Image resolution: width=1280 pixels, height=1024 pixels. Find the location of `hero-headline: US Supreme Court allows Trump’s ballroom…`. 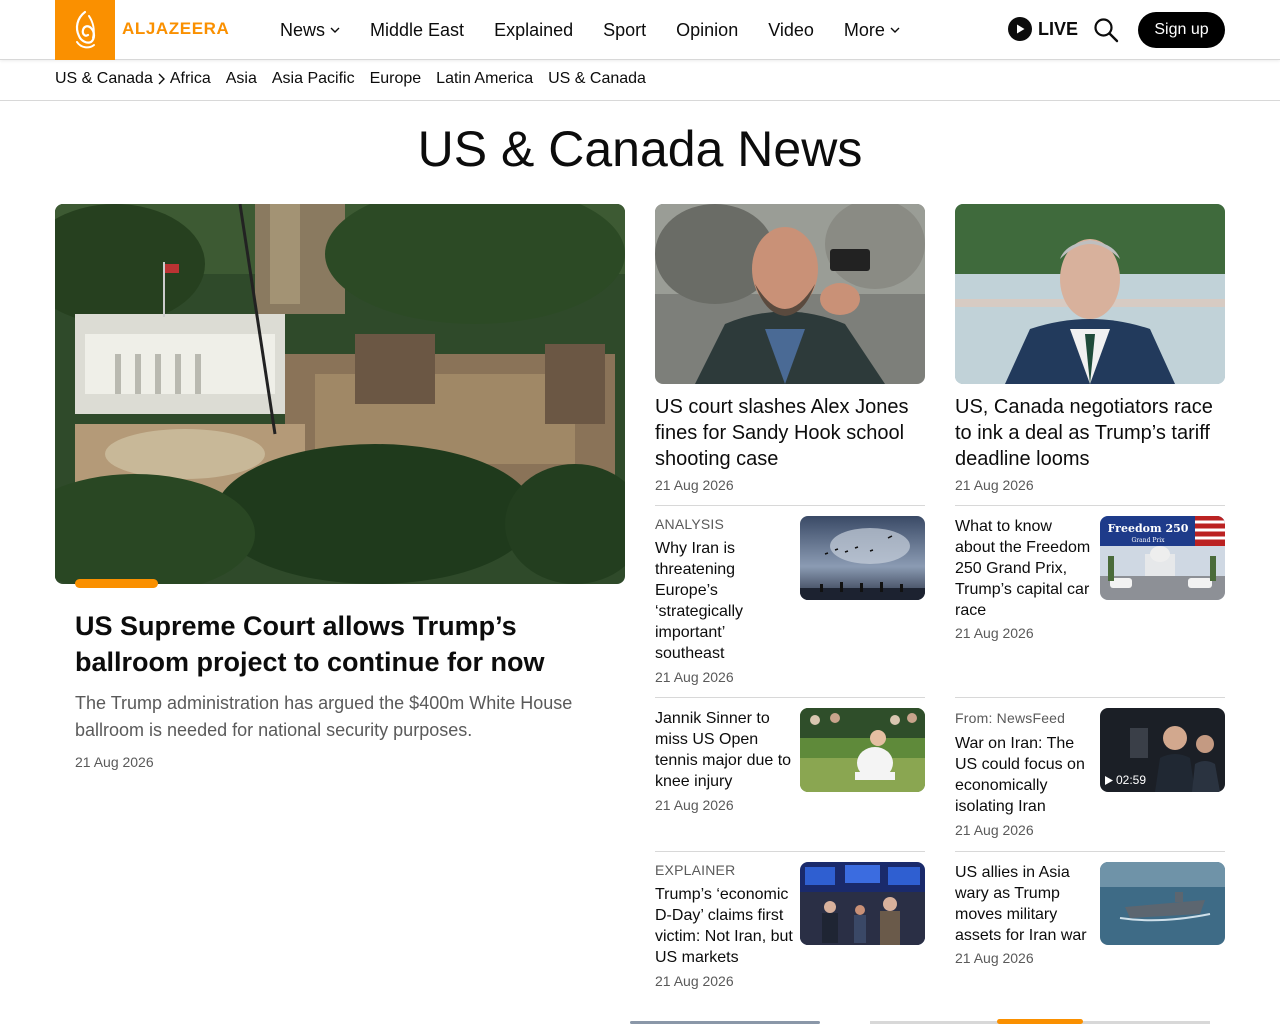

hero-headline: US Supreme Court allows Trump’s ballroom… is located at coordinates (330, 644).